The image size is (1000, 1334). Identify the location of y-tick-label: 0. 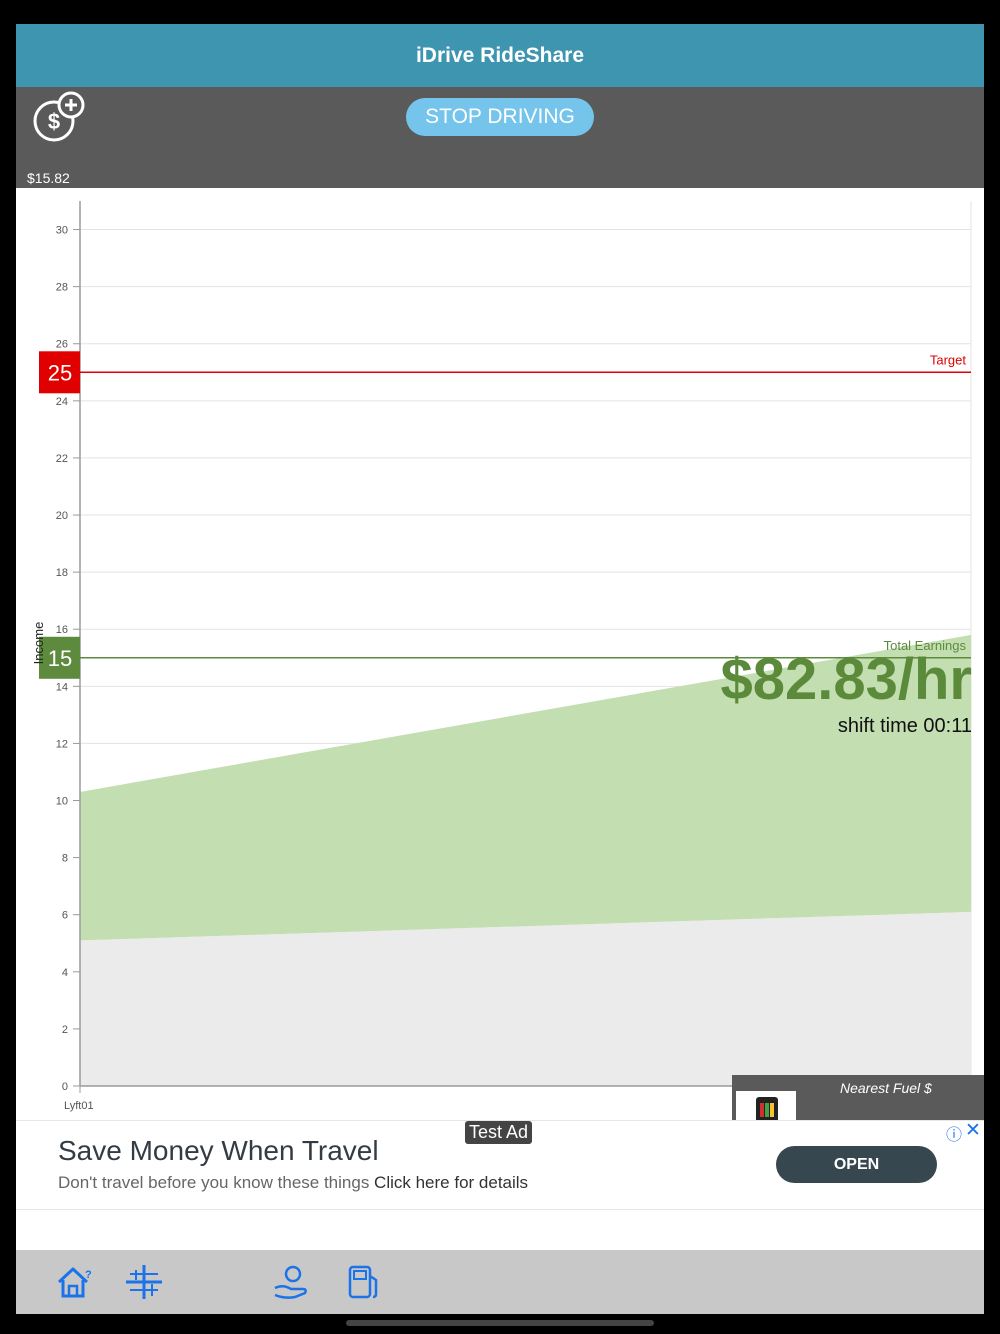
(65, 1087).